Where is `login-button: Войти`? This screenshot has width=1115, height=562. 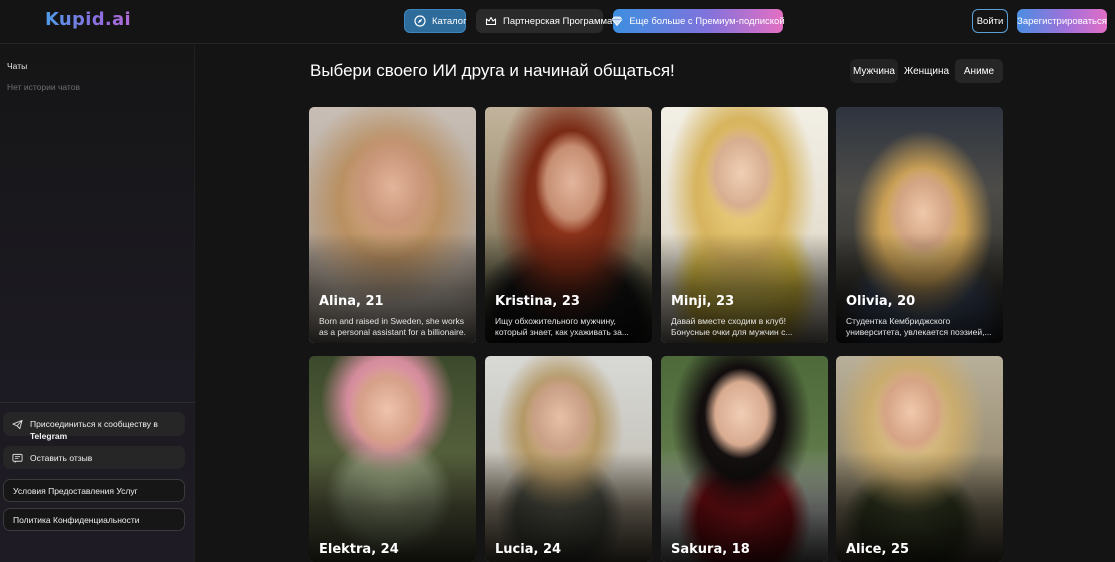 login-button: Войти is located at coordinates (990, 21).